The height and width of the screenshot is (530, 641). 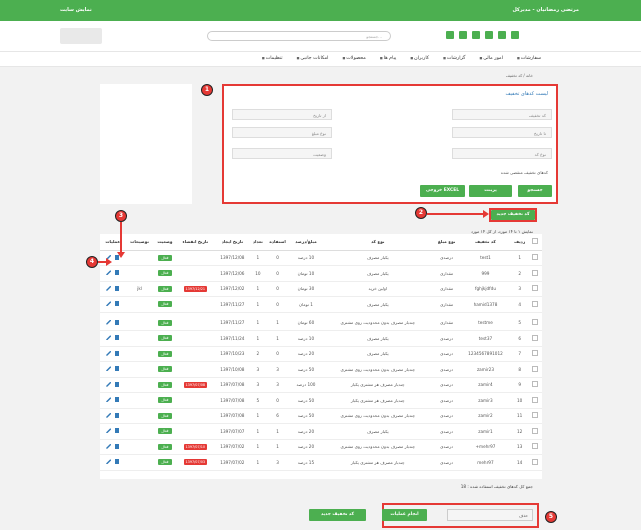 What do you see at coordinates (450, 35) in the screenshot?
I see `user-icon` at bounding box center [450, 35].